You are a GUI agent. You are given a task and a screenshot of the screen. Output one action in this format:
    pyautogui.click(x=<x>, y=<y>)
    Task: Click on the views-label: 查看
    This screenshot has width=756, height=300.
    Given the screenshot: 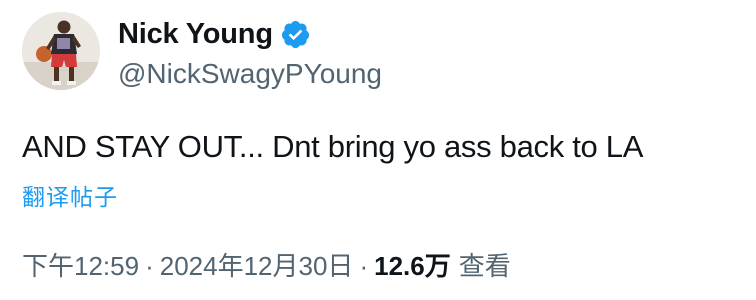 What is the action you would take?
    pyautogui.click(x=485, y=264)
    